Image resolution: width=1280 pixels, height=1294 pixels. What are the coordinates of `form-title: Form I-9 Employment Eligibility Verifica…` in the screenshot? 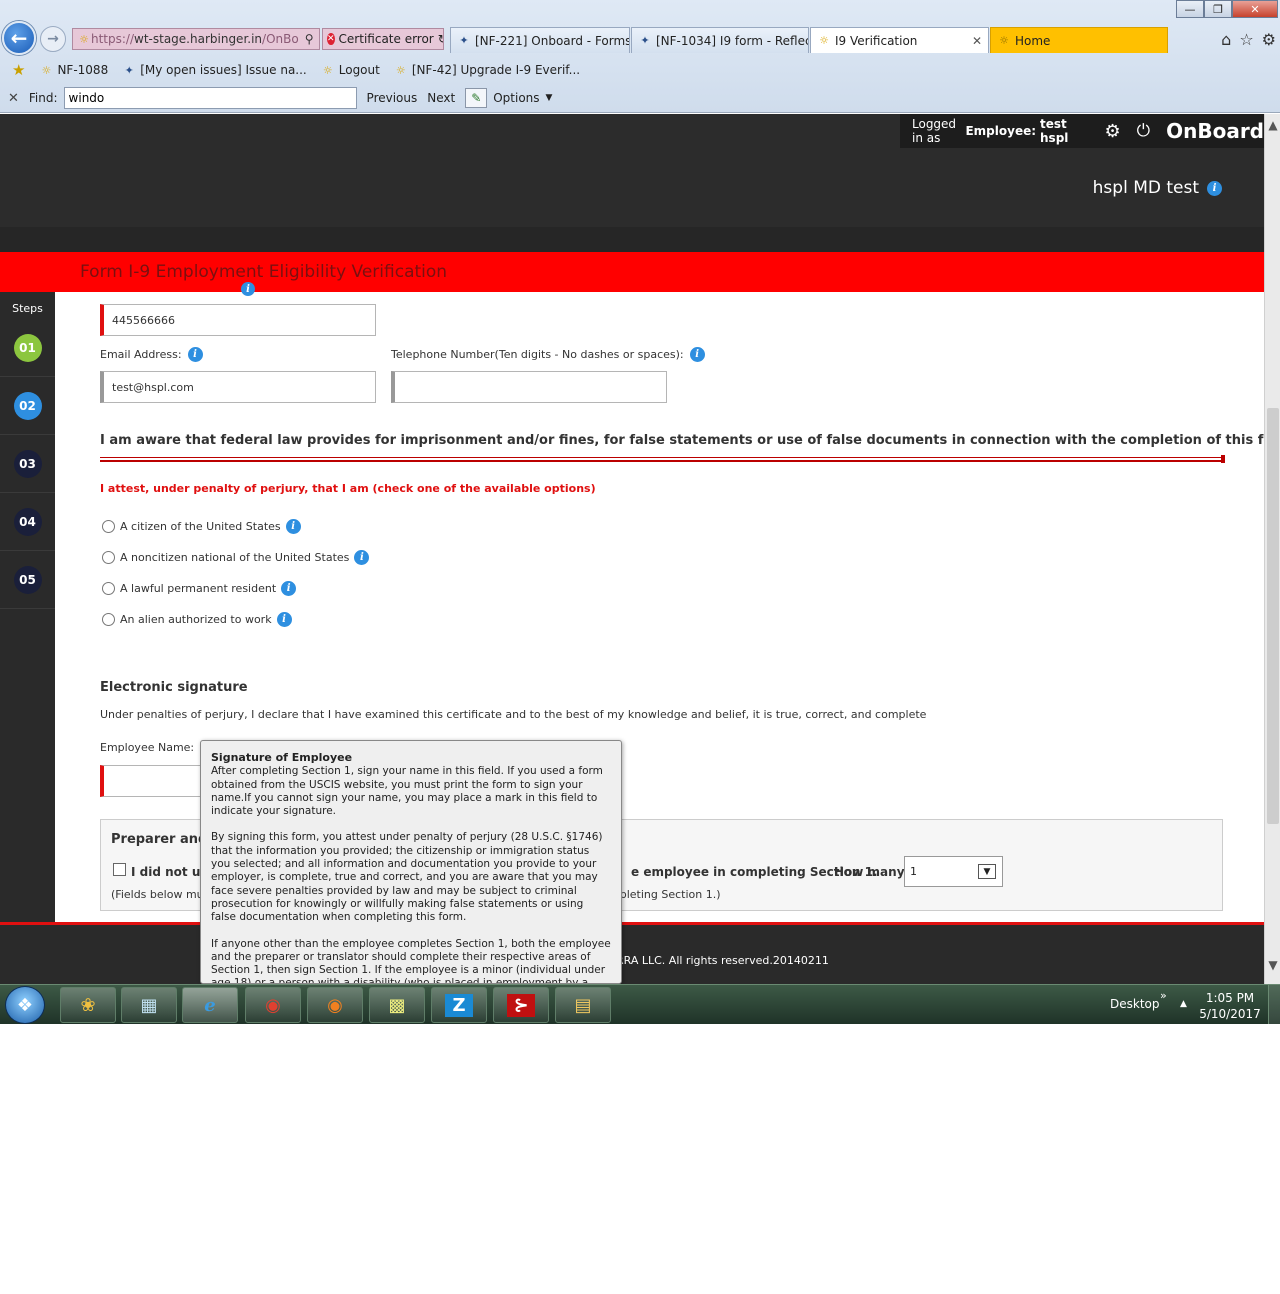 It's located at (264, 272).